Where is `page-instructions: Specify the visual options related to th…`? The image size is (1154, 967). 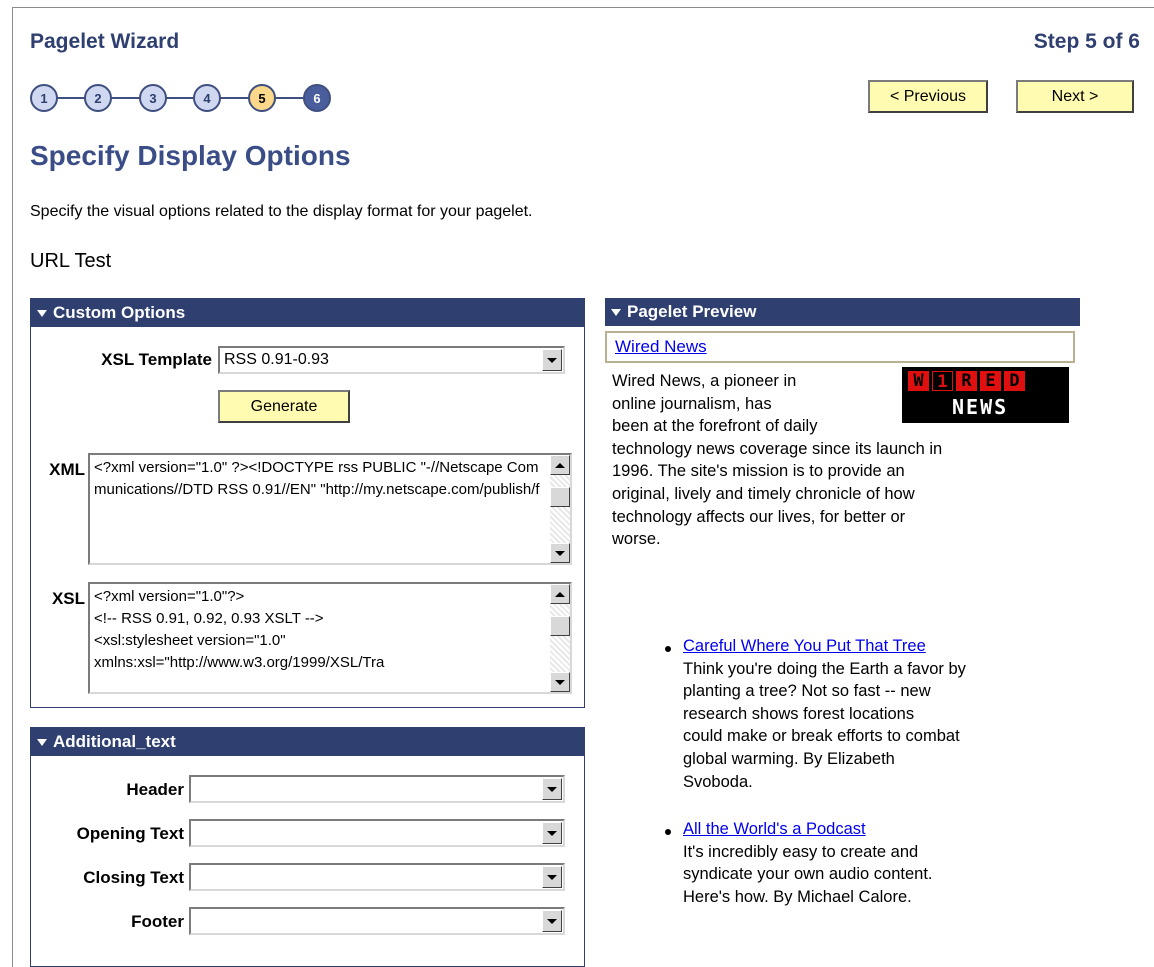 page-instructions: Specify the visual options related to th… is located at coordinates (281, 211).